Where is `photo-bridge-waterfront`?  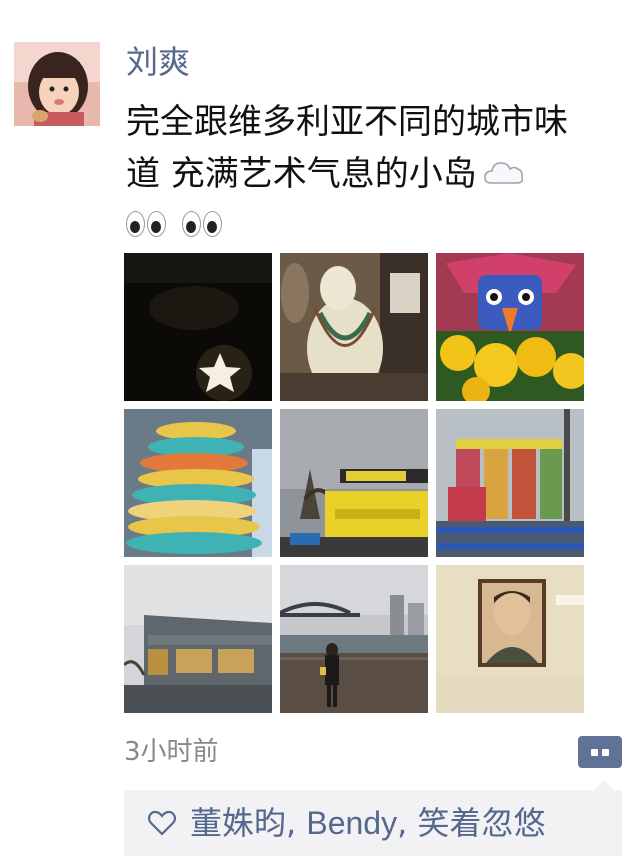
photo-bridge-waterfront is located at coordinates (354, 639).